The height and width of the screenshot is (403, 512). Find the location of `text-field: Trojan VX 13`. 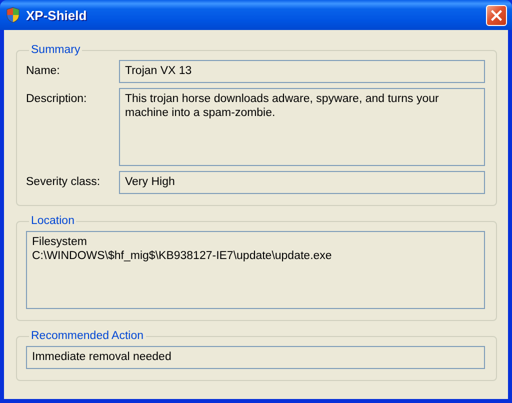

text-field: Trojan VX 13 is located at coordinates (302, 71).